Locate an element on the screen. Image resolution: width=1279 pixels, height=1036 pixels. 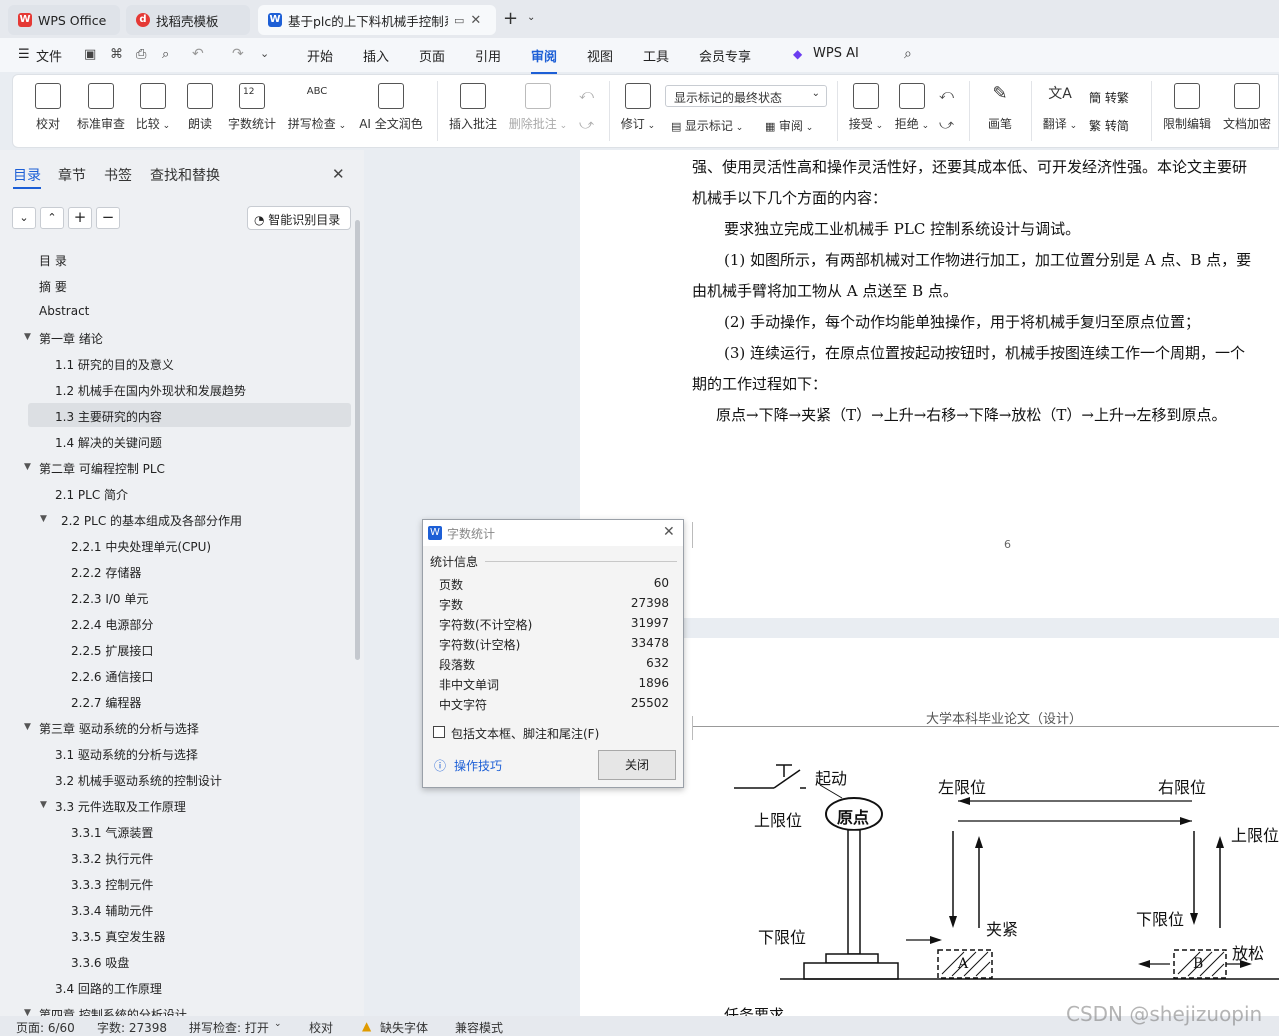
hamburger-icon: ☰ is located at coordinates (24, 54).